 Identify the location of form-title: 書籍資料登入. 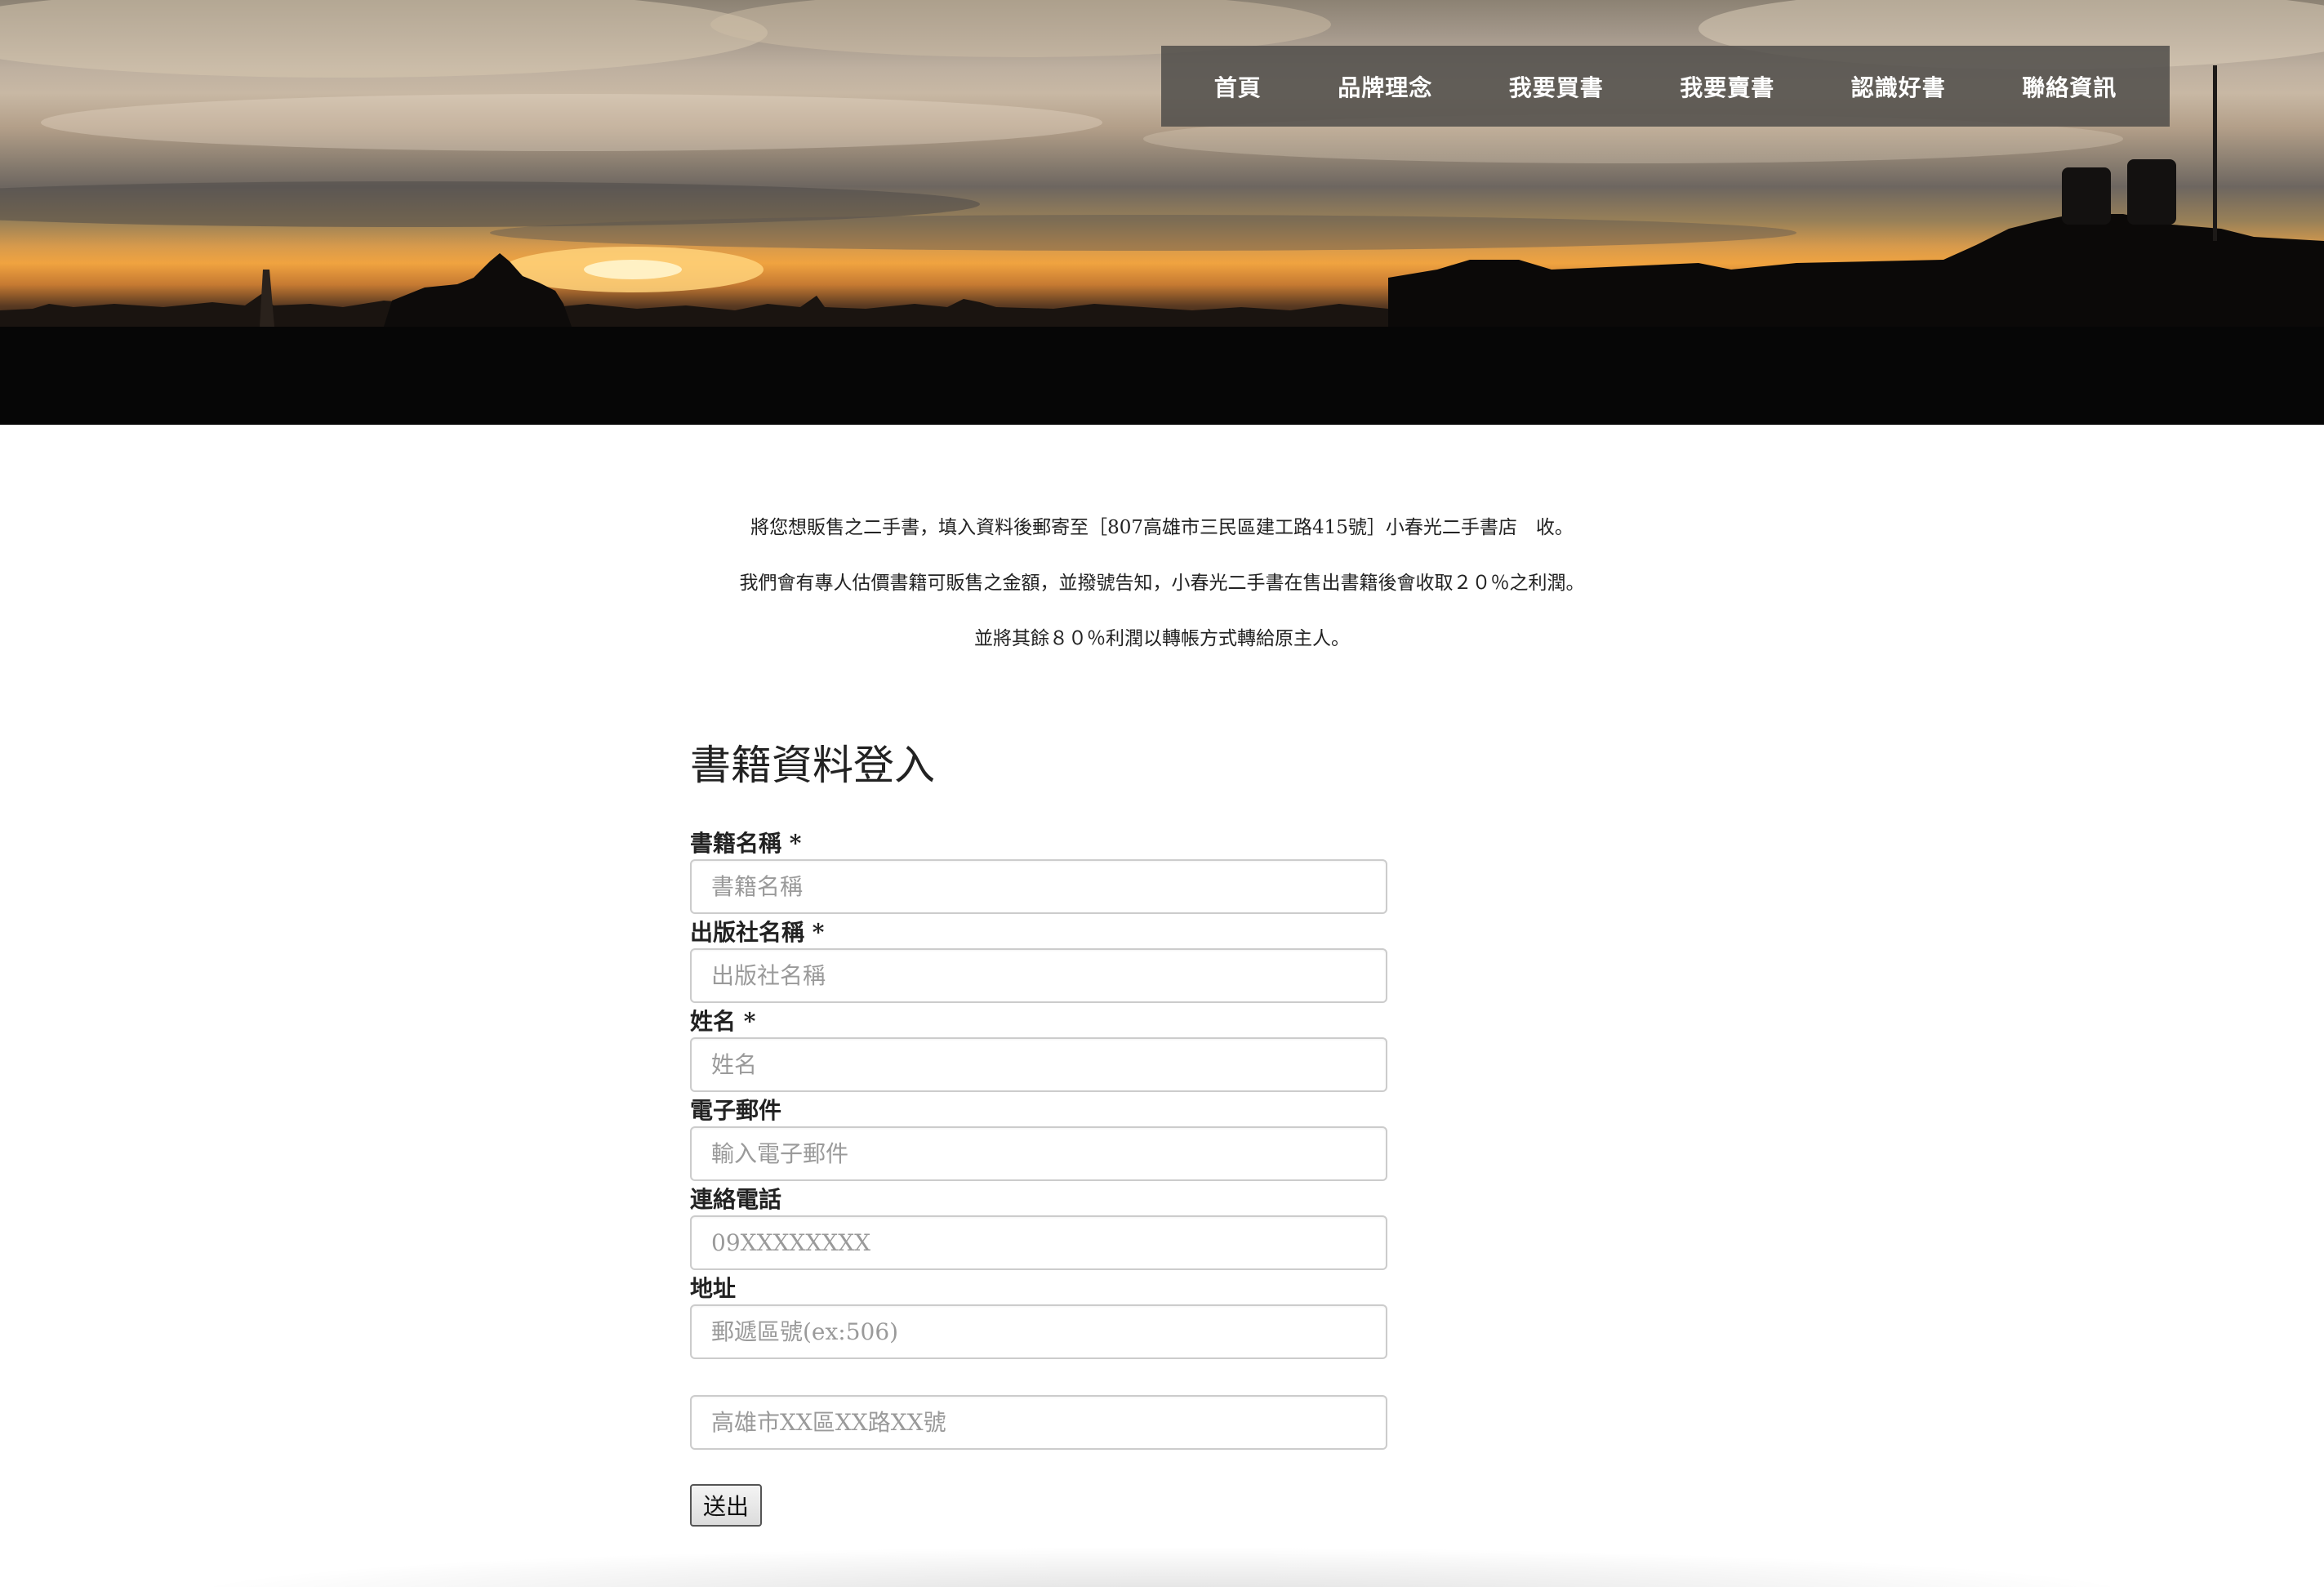
(812, 765).